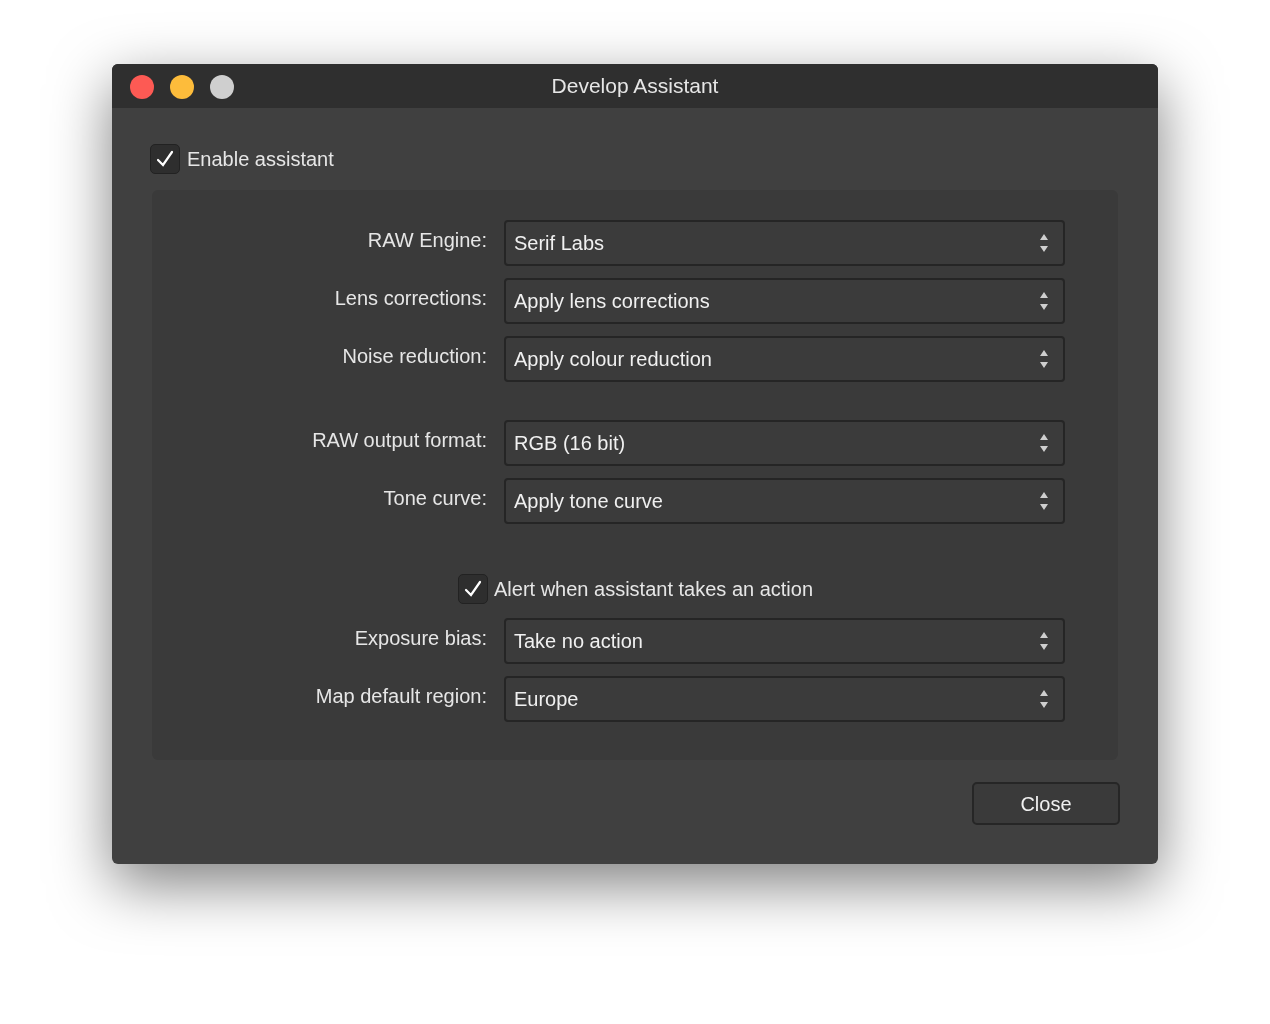 The width and height of the screenshot is (1270, 1024). I want to click on dropdown: Europe, so click(784, 699).